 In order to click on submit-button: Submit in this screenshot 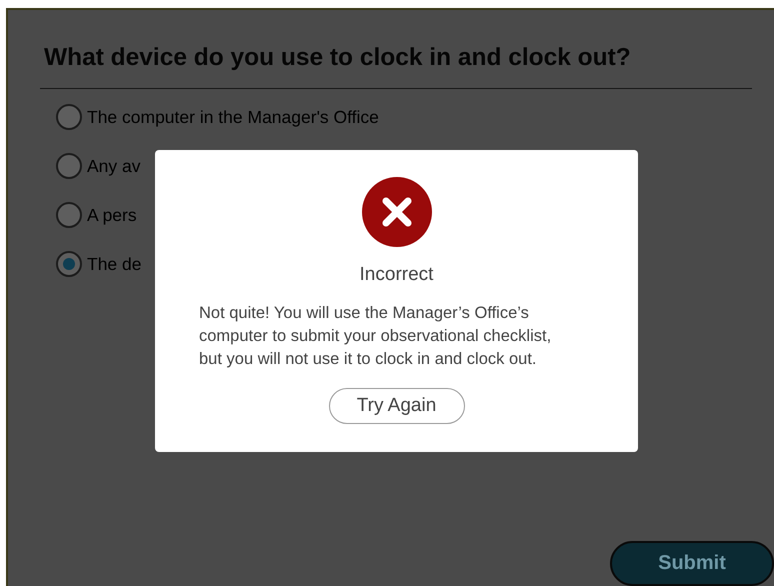, I will do `click(692, 563)`.